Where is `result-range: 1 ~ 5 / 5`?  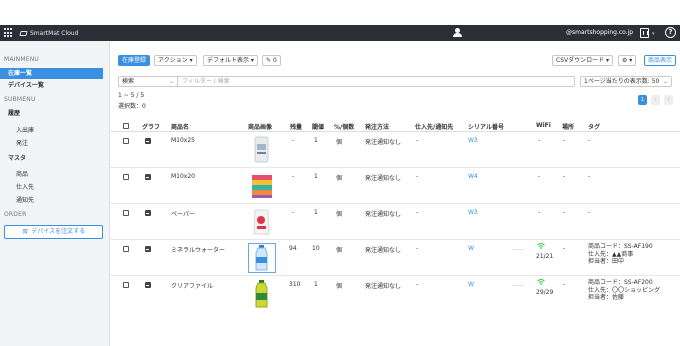
result-range: 1 ~ 5 / 5 is located at coordinates (131, 95).